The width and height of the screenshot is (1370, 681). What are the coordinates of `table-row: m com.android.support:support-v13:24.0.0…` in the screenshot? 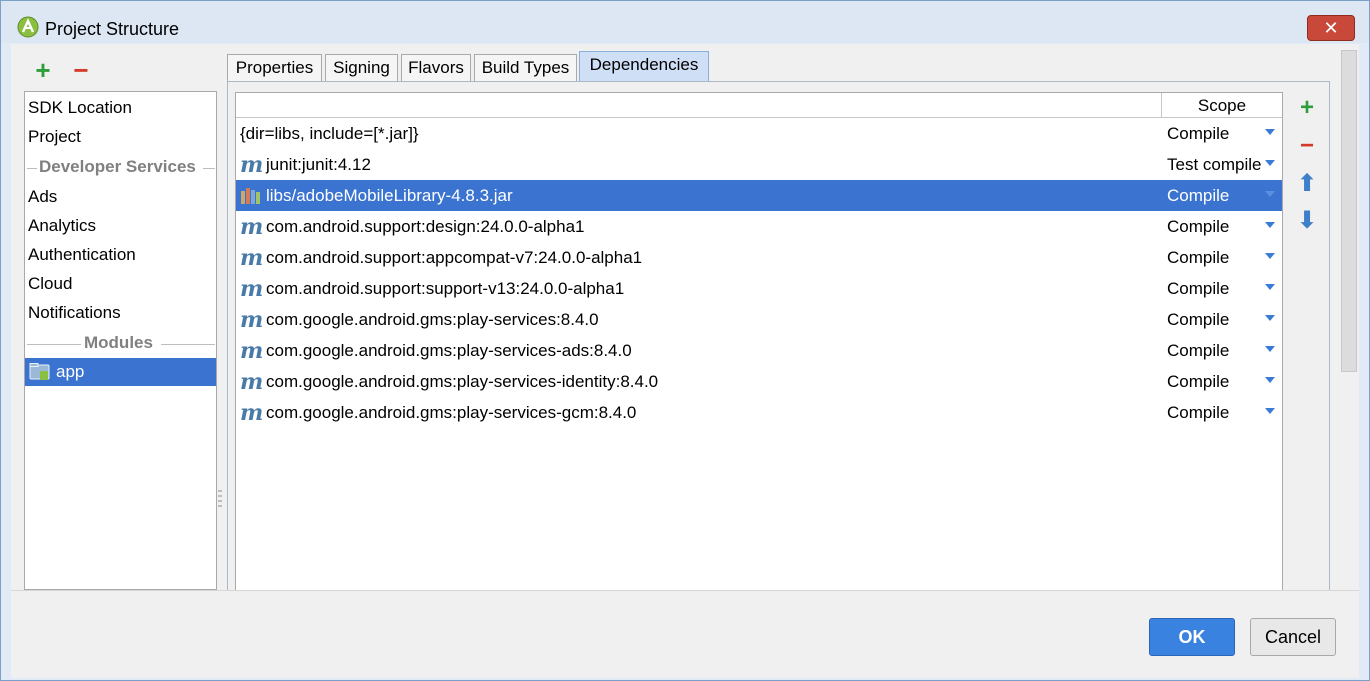 It's located at (759, 288).